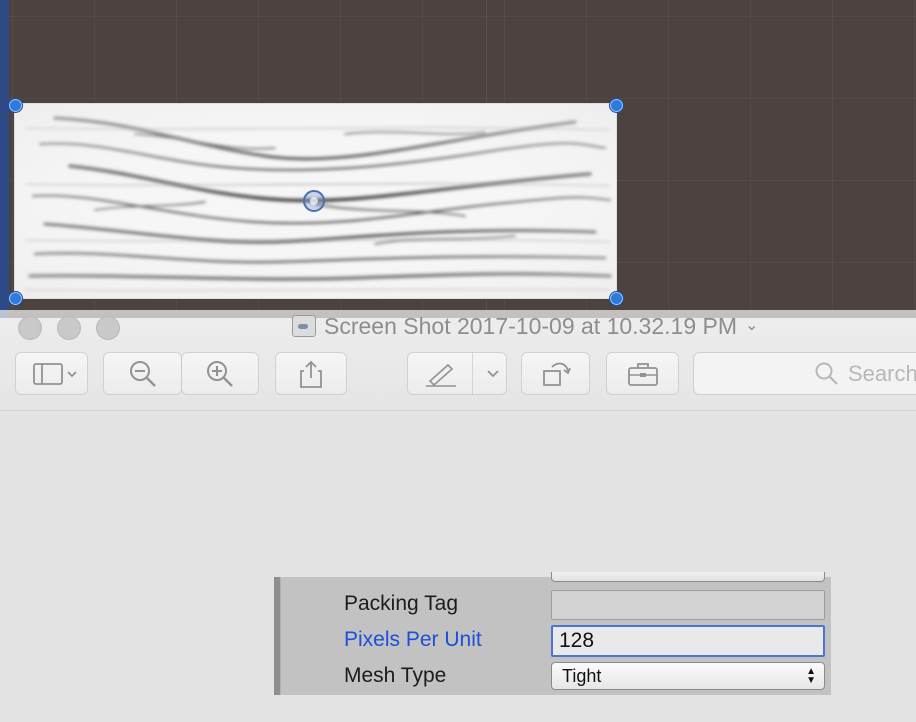 Image resolution: width=916 pixels, height=722 pixels. What do you see at coordinates (882, 373) in the screenshot?
I see `search-placeholder: Search` at bounding box center [882, 373].